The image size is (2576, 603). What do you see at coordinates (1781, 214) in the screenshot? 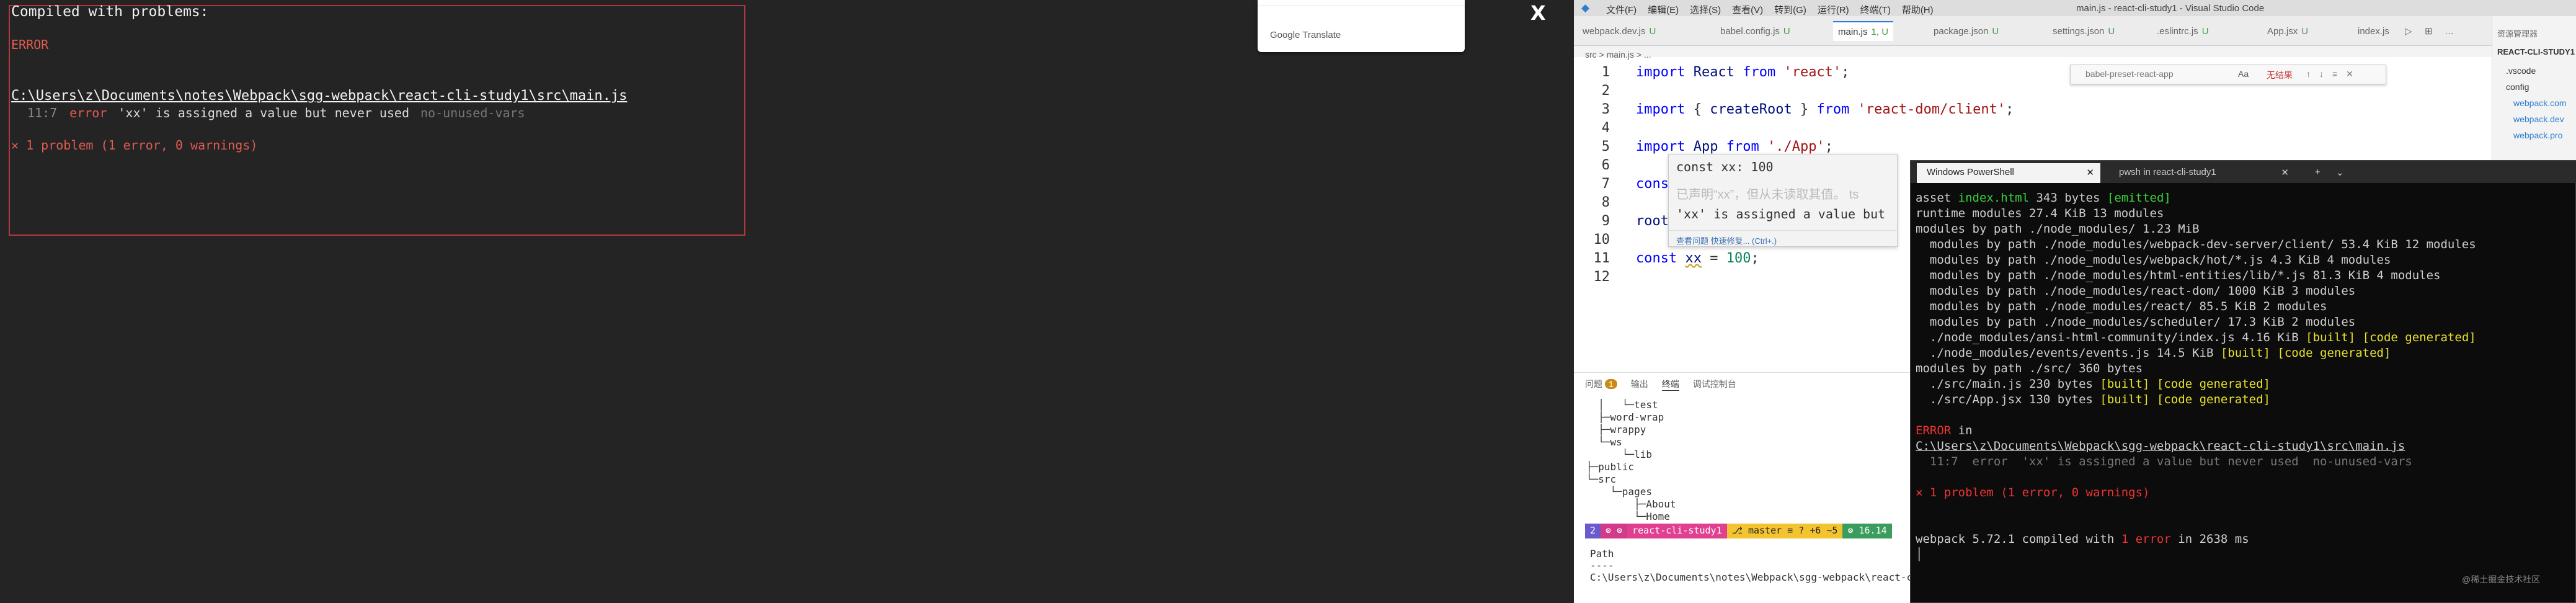
I see `hover-message-en: 'xx' is assigned a value but` at bounding box center [1781, 214].